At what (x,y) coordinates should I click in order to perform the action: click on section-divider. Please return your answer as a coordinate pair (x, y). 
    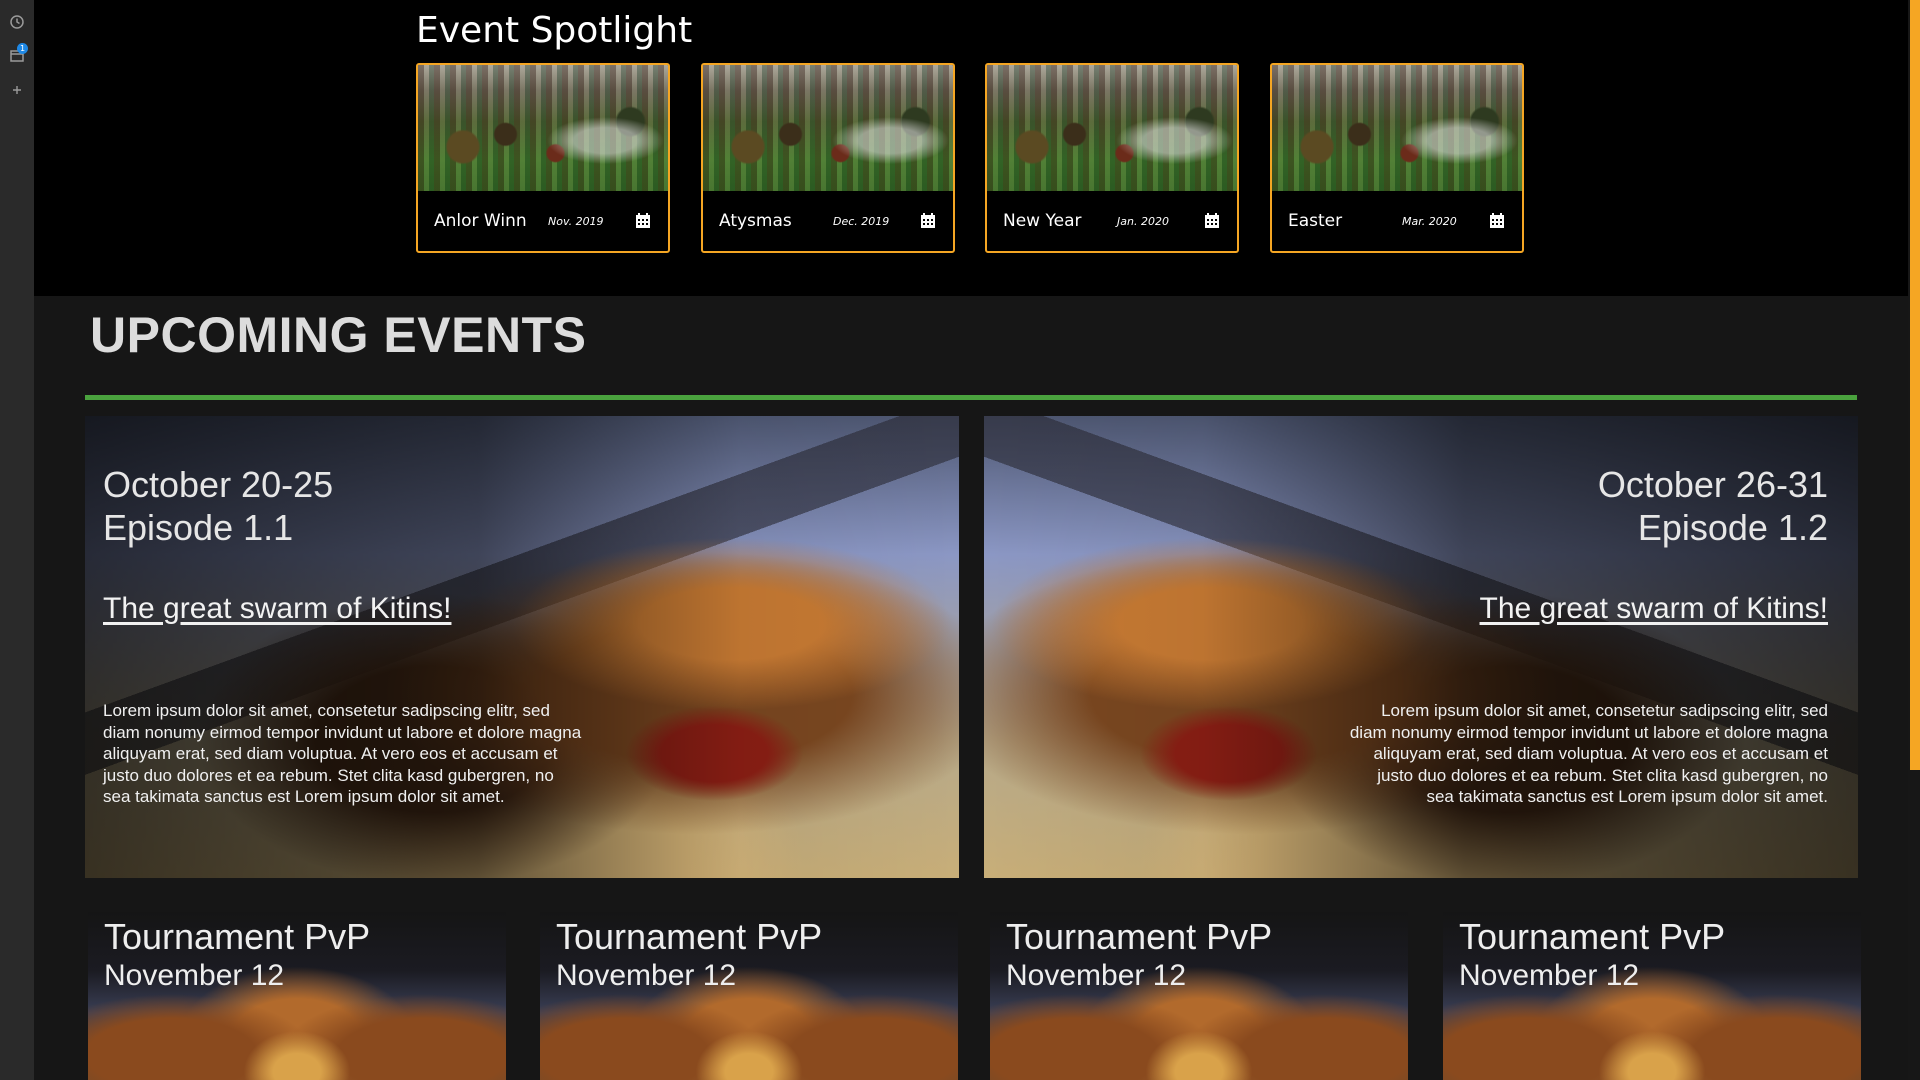
    Looking at the image, I should click on (971, 397).